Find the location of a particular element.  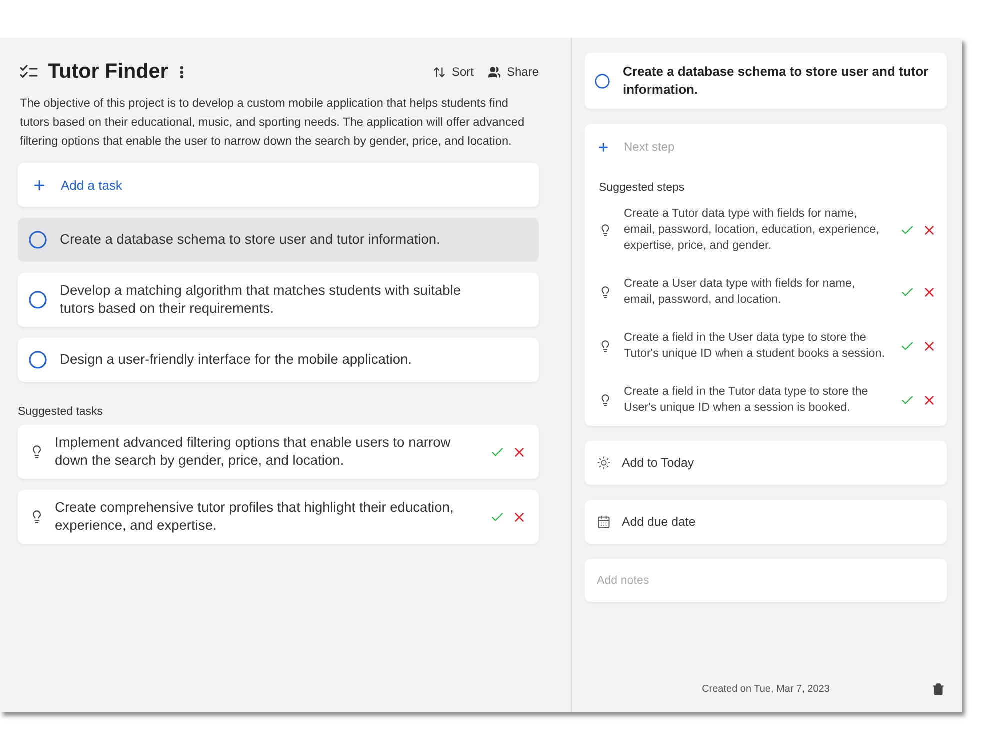

people-icon is located at coordinates (494, 72).